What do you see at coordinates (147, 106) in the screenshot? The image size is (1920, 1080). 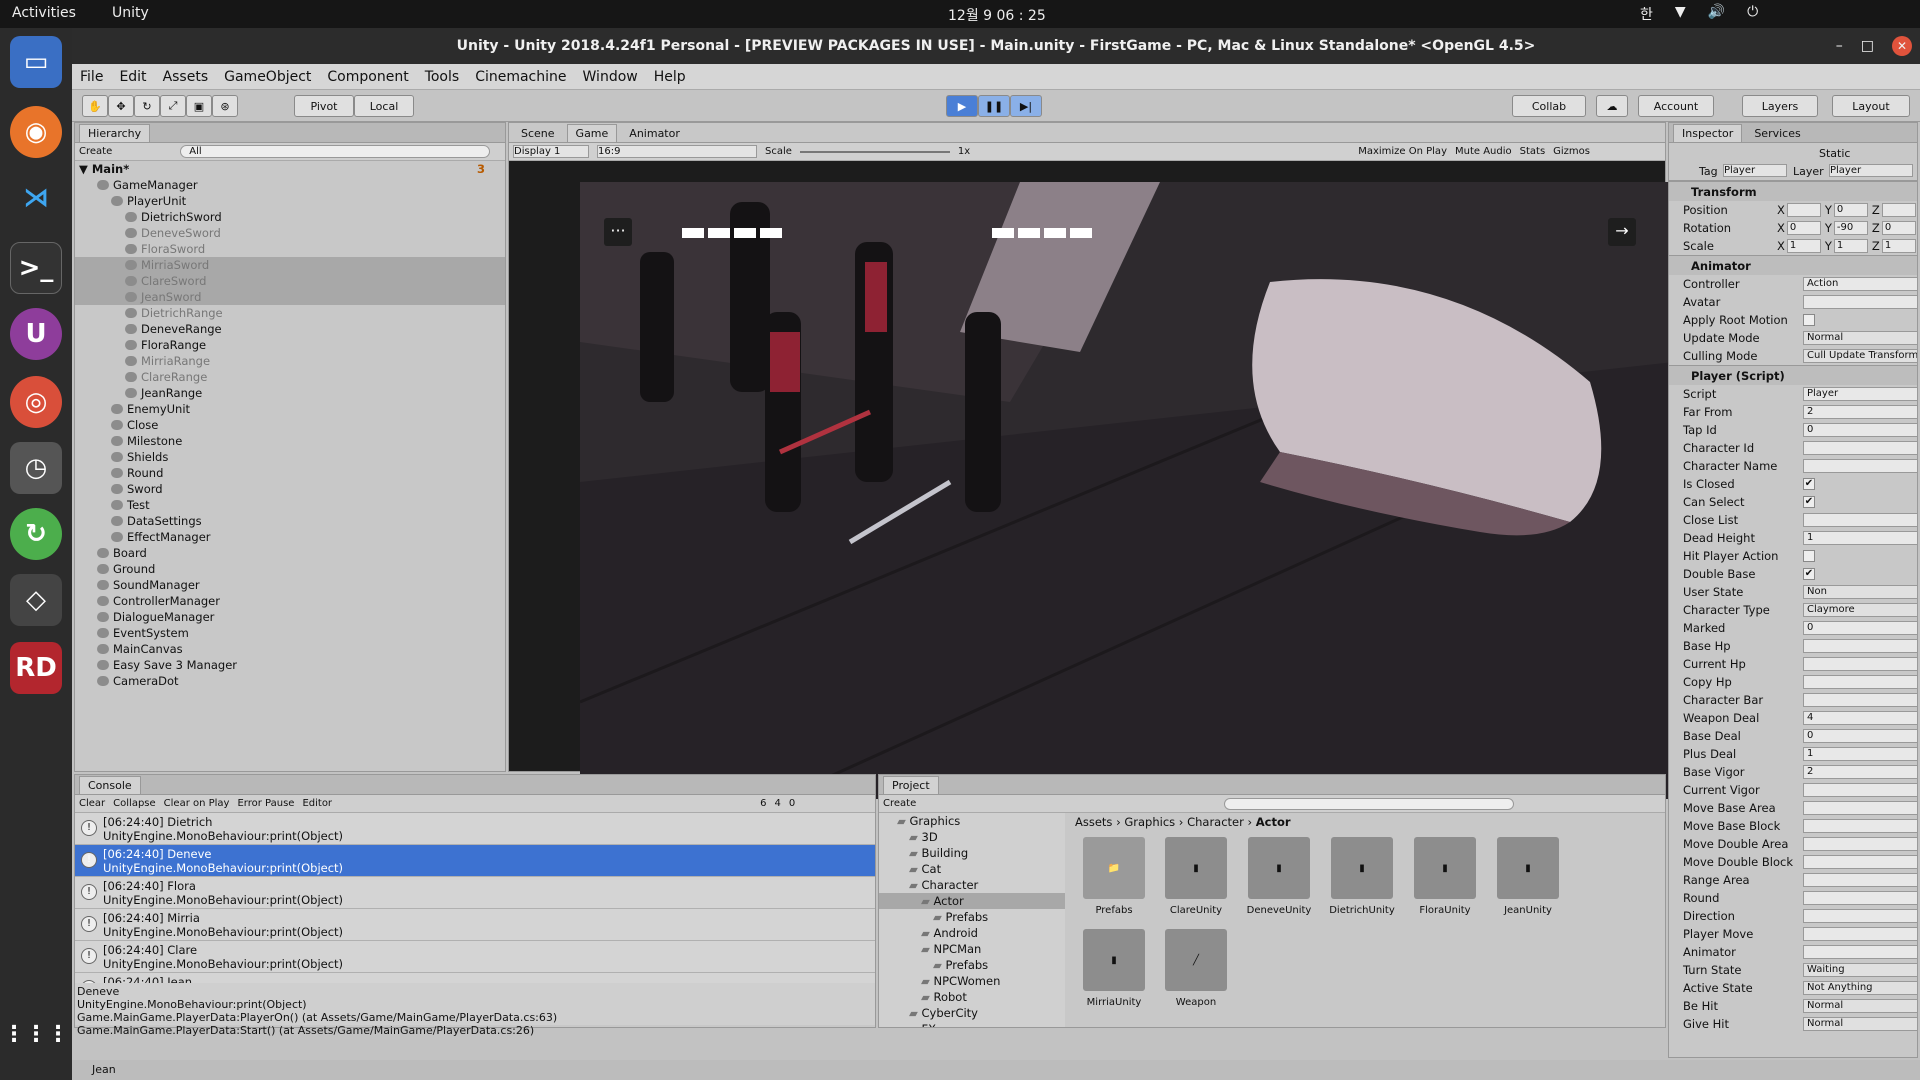 I see `rotate-tool-icon: ↻` at bounding box center [147, 106].